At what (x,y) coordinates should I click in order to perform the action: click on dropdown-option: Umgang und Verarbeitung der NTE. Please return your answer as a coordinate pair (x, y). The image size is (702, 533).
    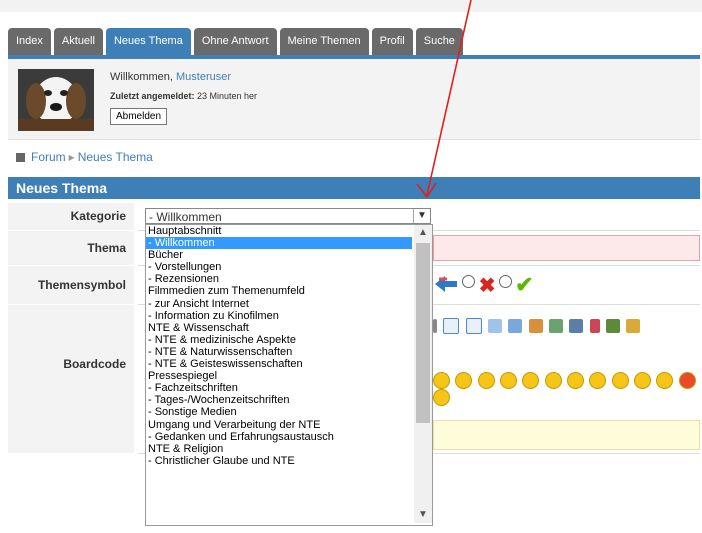
    Looking at the image, I should click on (279, 425).